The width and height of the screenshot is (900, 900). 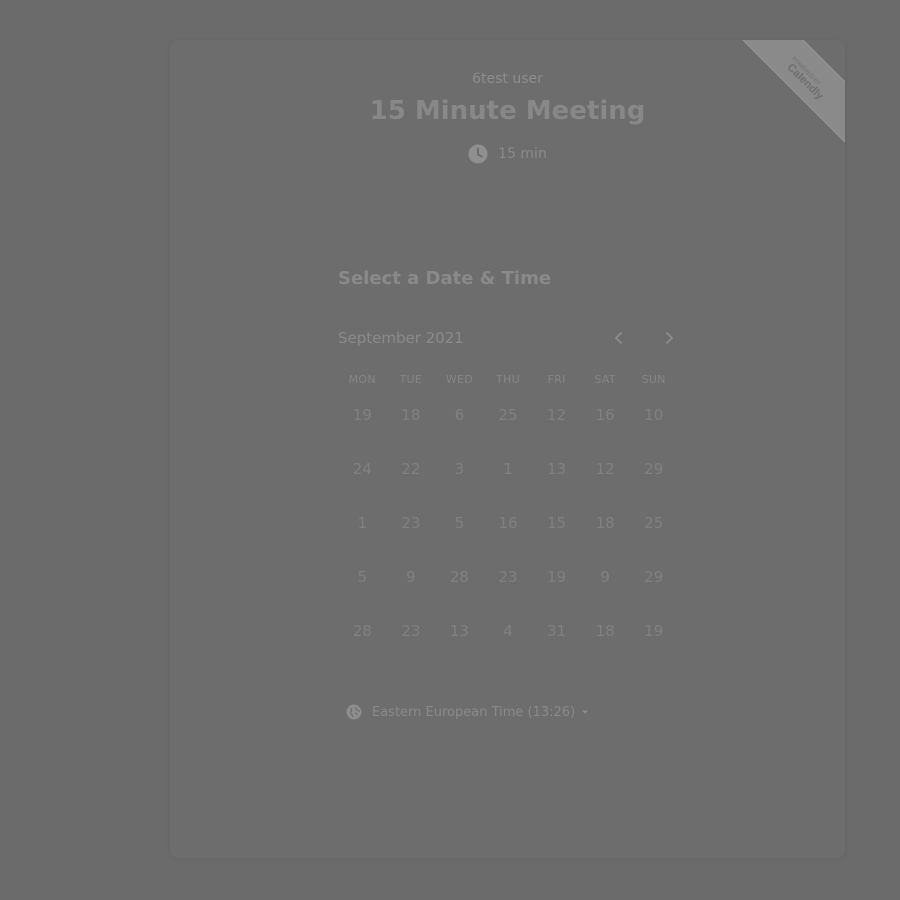 I want to click on event-title: 15 Minute Meeting, so click(x=507, y=111).